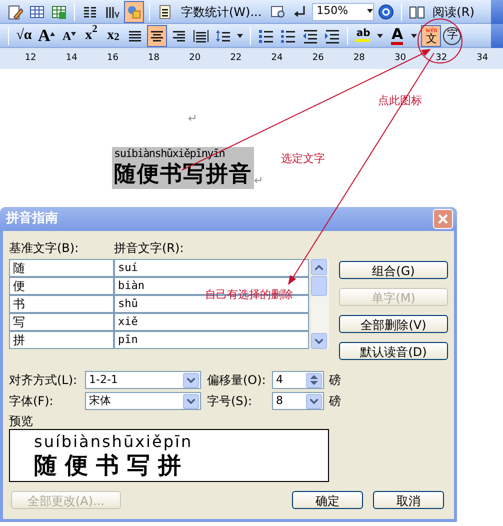 This screenshot has height=526, width=503. What do you see at coordinates (298, 401) in the screenshot?
I see `dropdown-field: 8` at bounding box center [298, 401].